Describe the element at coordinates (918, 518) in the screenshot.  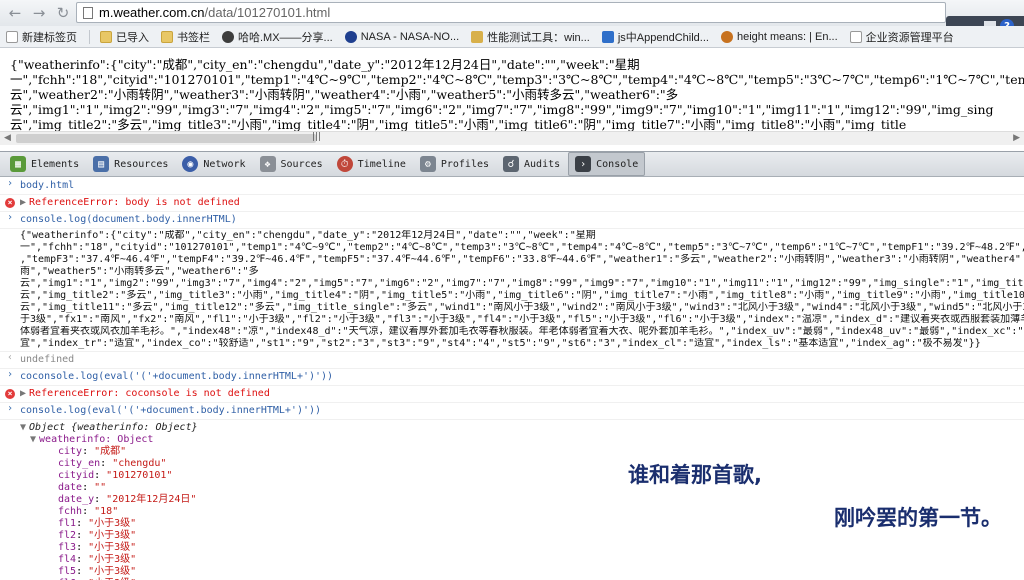
I see `subtitle-line-2: 刚吟罢的第一节。` at that location.